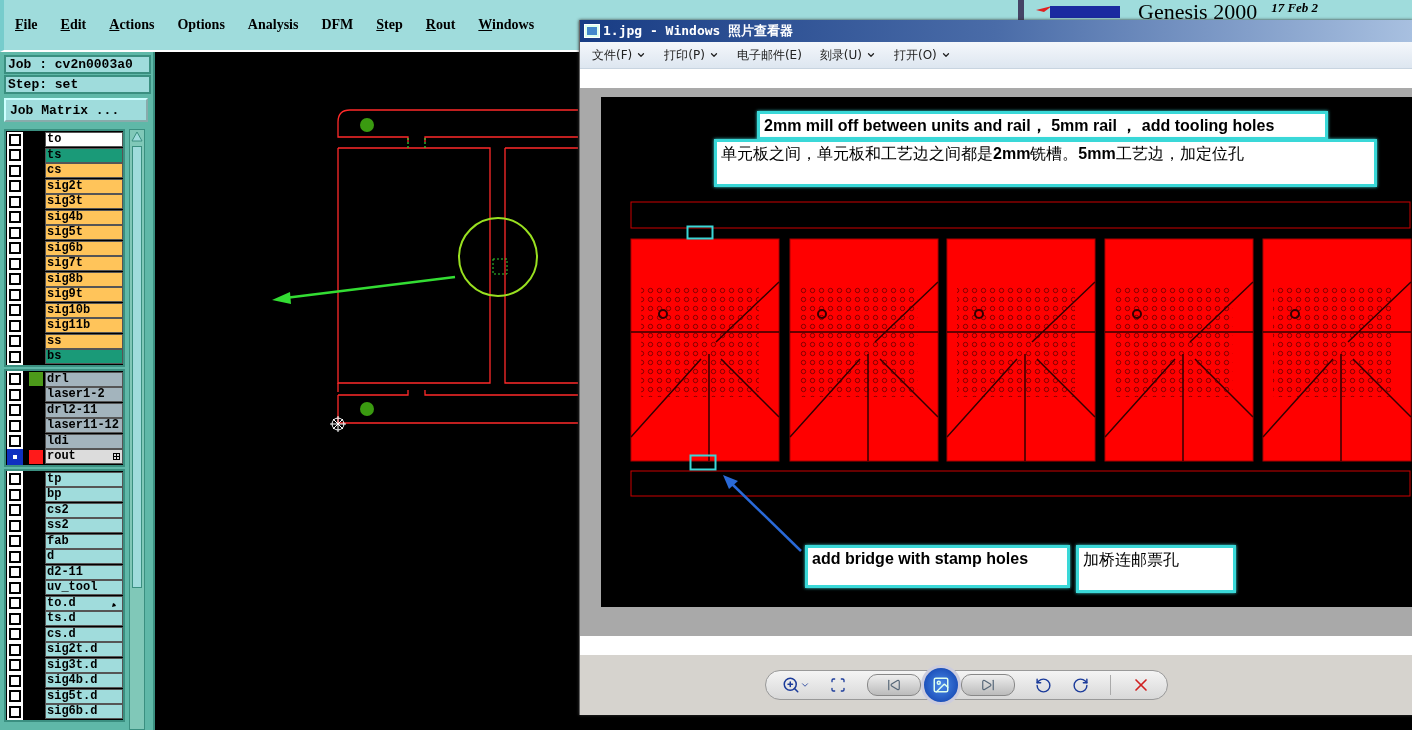 The image size is (1412, 730). I want to click on layer-name: sig10b, so click(84, 310).